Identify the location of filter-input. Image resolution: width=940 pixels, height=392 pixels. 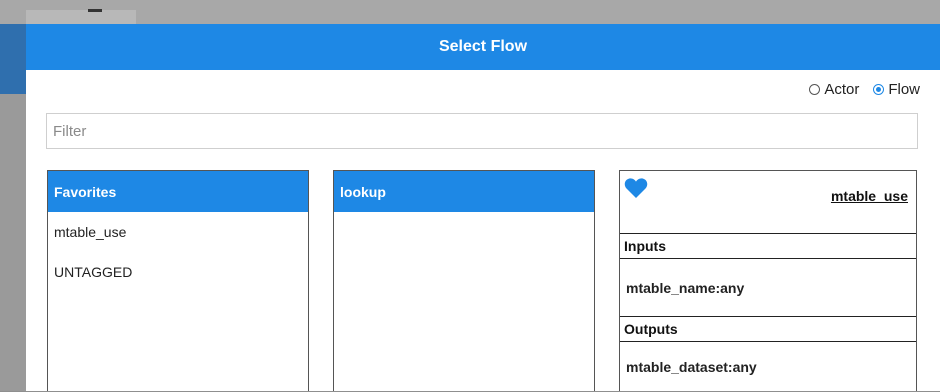
(482, 131).